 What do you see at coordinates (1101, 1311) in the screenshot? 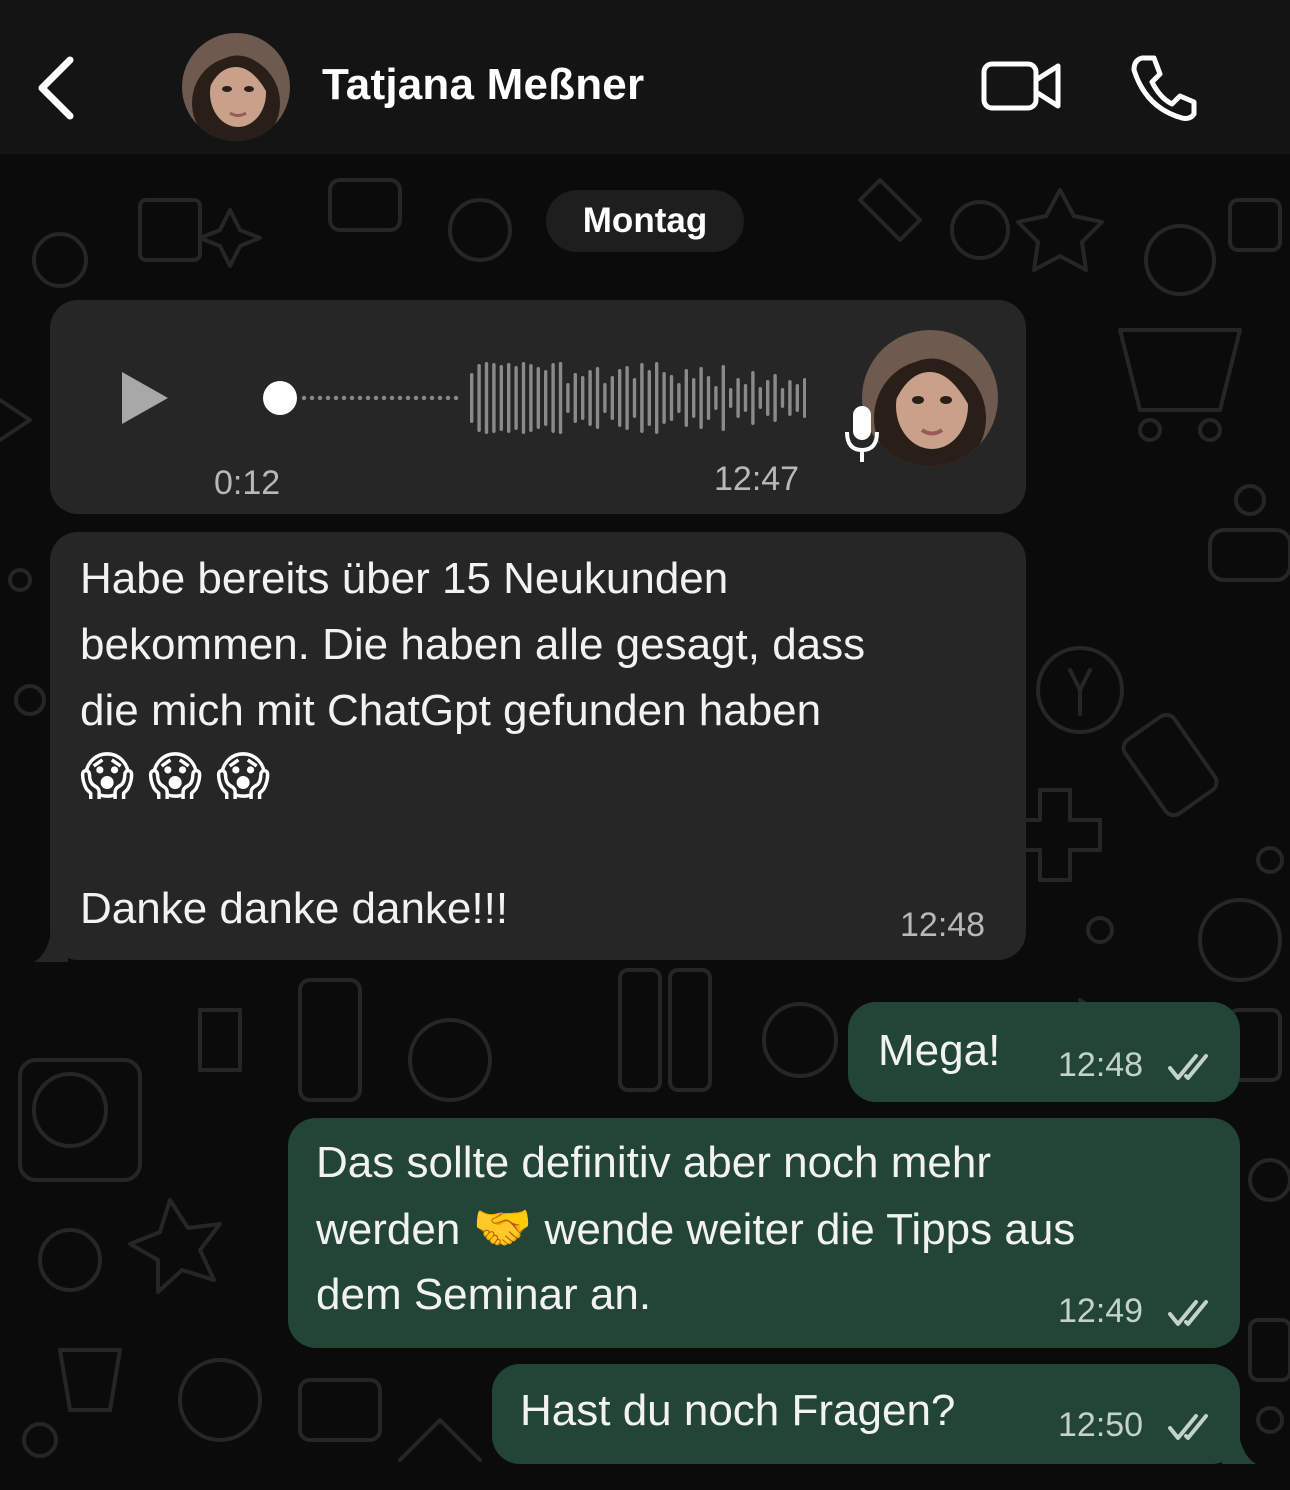
I see `message-timestamp: 12:49` at bounding box center [1101, 1311].